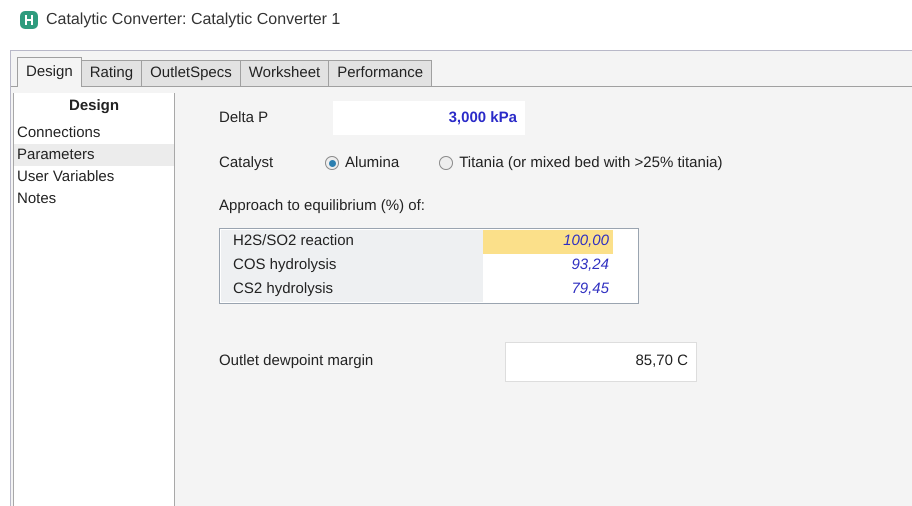 Image resolution: width=912 pixels, height=506 pixels. What do you see at coordinates (601, 362) in the screenshot?
I see `dewpoint-field: 85,70 C` at bounding box center [601, 362].